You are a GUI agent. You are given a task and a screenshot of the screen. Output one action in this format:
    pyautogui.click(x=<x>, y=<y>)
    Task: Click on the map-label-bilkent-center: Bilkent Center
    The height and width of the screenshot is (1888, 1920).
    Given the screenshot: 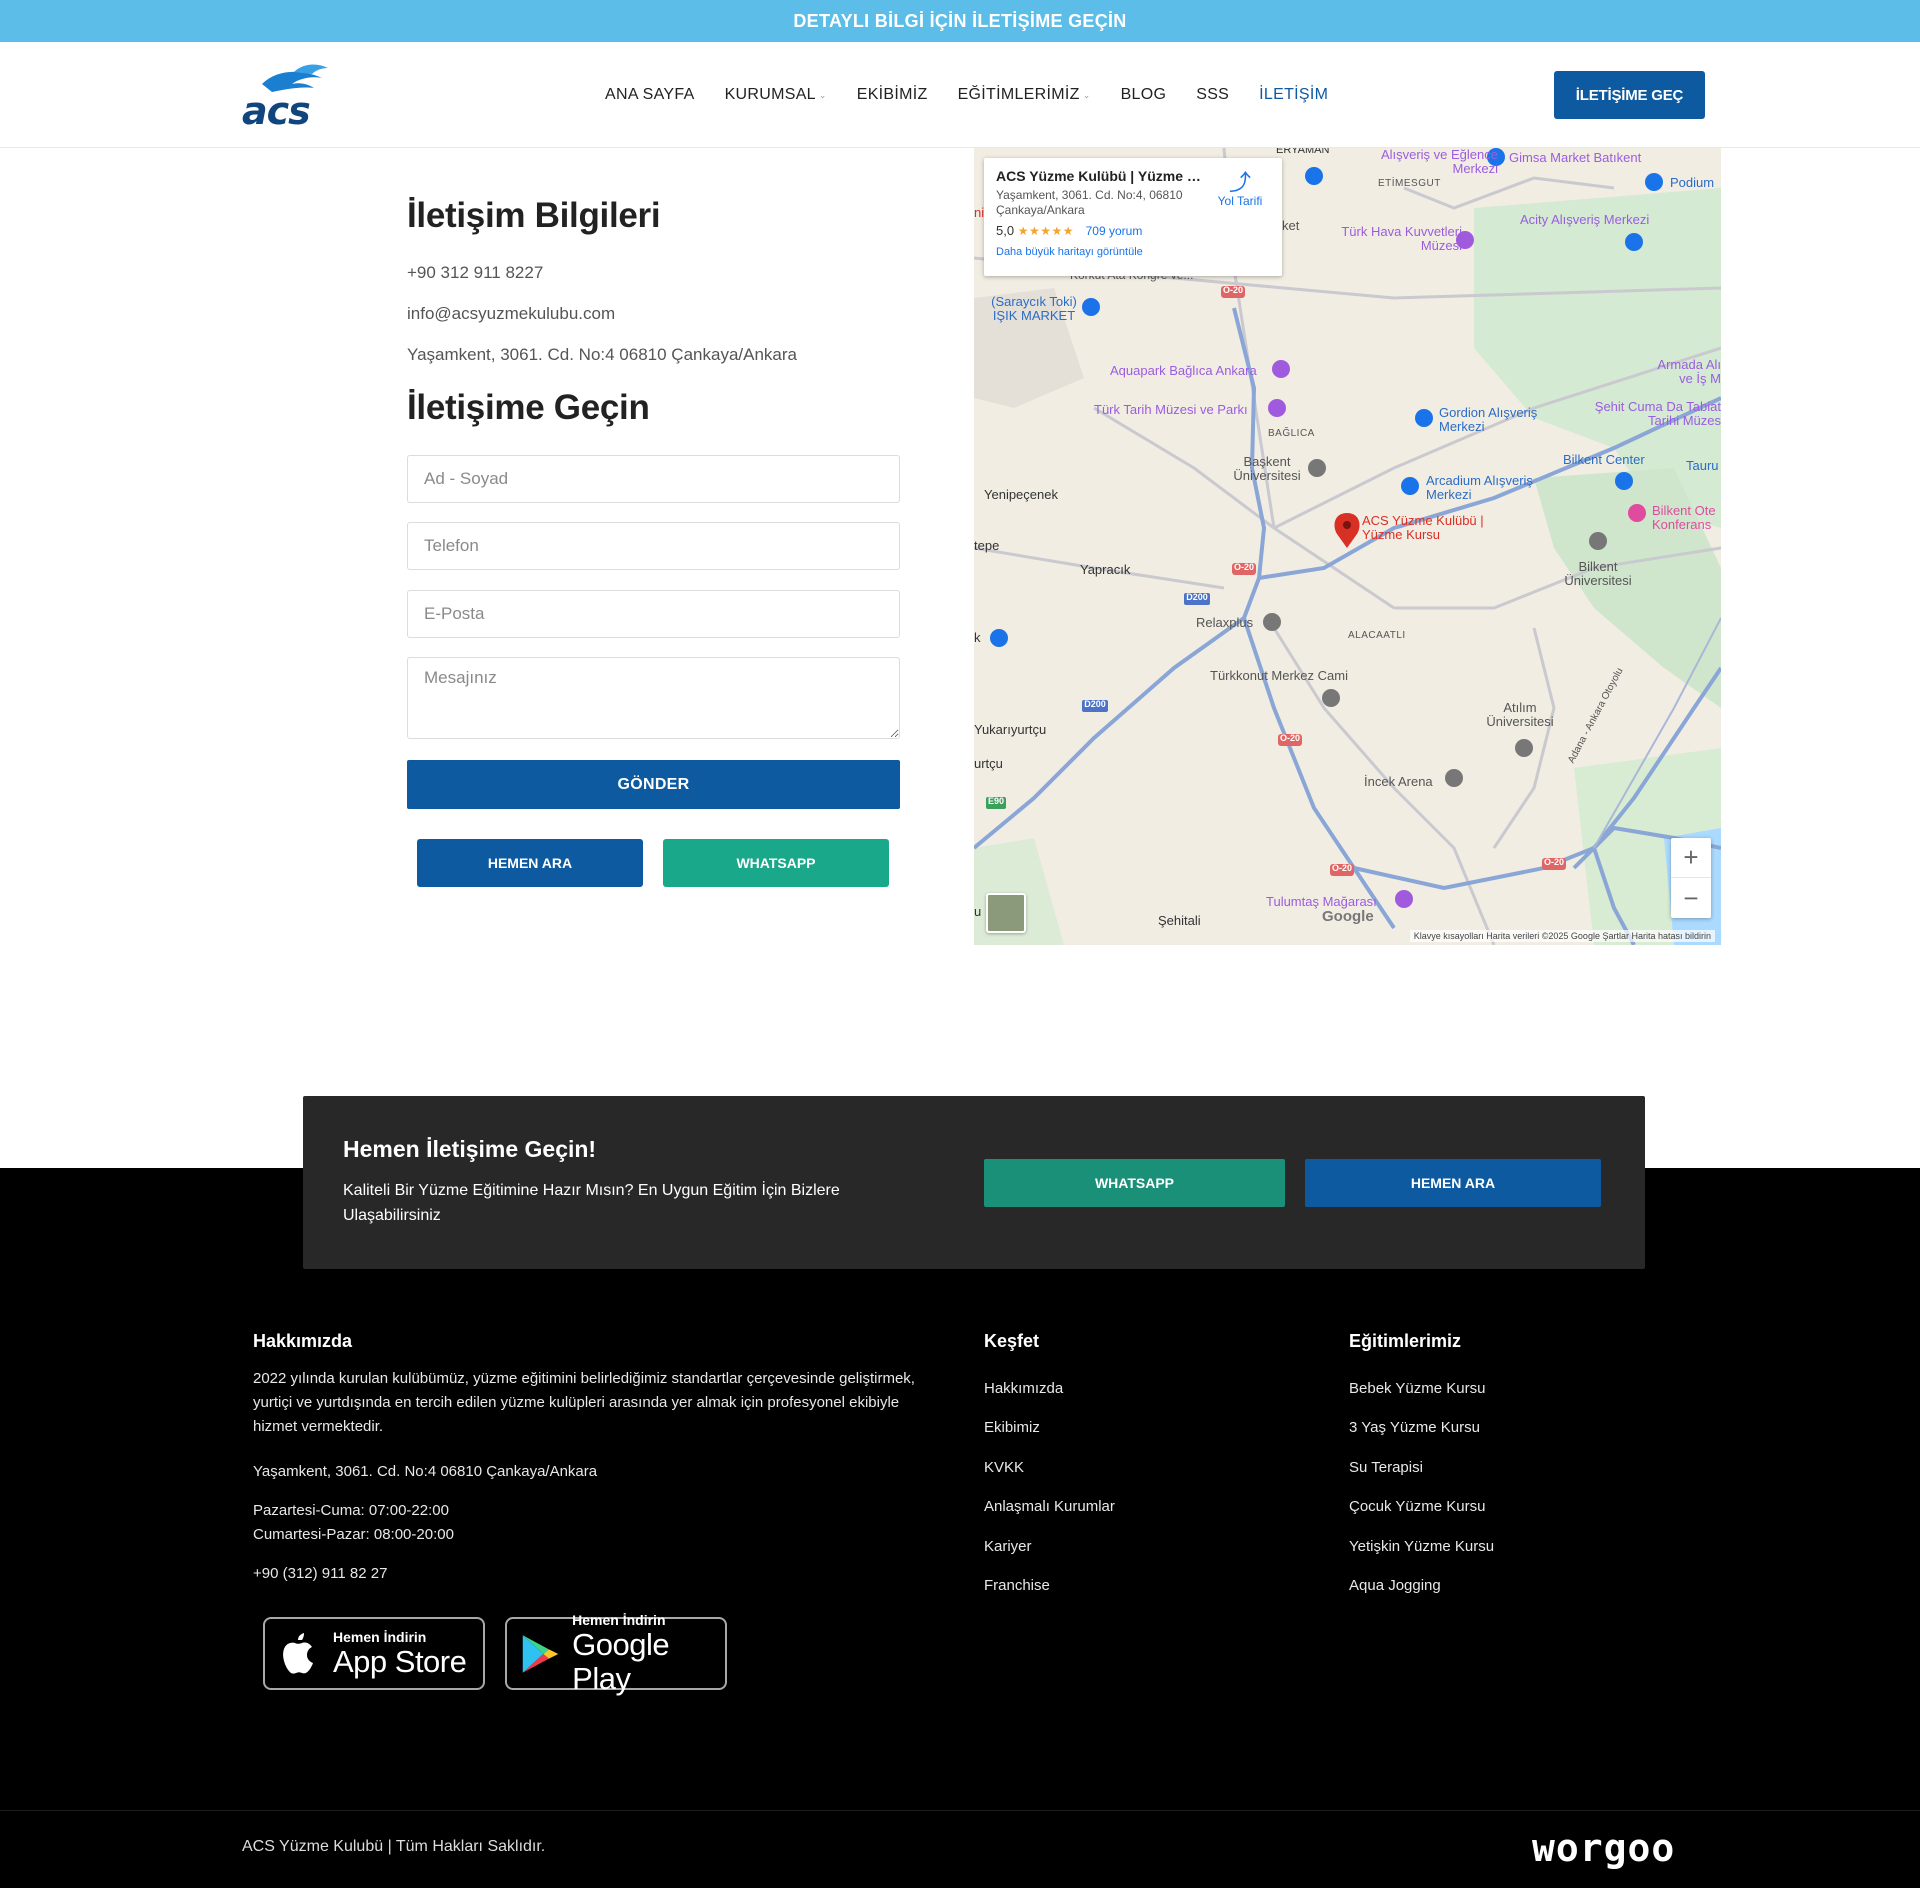 What is the action you would take?
    pyautogui.click(x=1604, y=459)
    